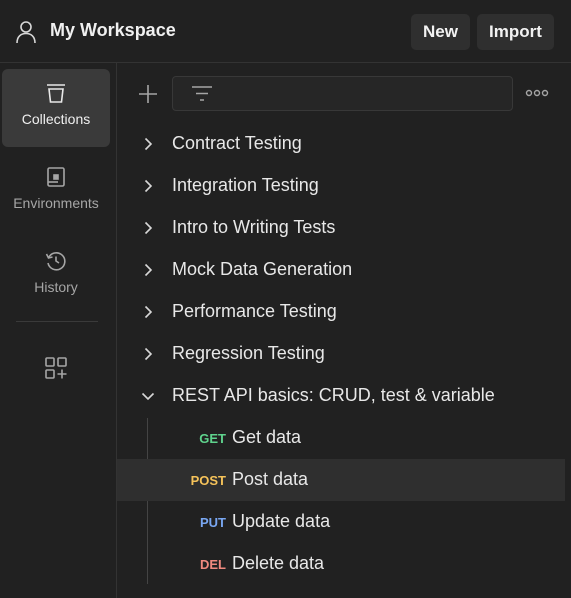 The height and width of the screenshot is (598, 571). I want to click on method-badge: GET, so click(212, 438).